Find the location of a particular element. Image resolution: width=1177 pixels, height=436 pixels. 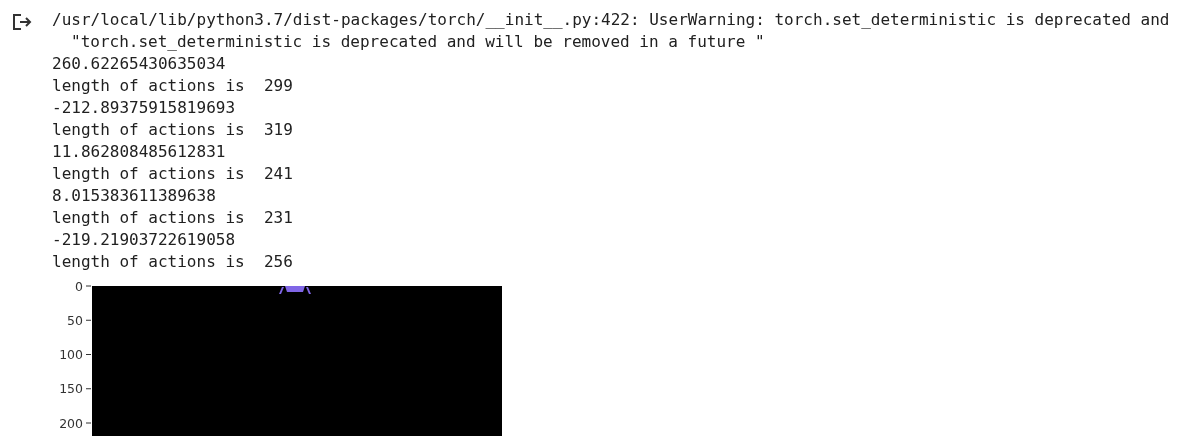

output-line: 260.62265430635034 is located at coordinates (139, 64).